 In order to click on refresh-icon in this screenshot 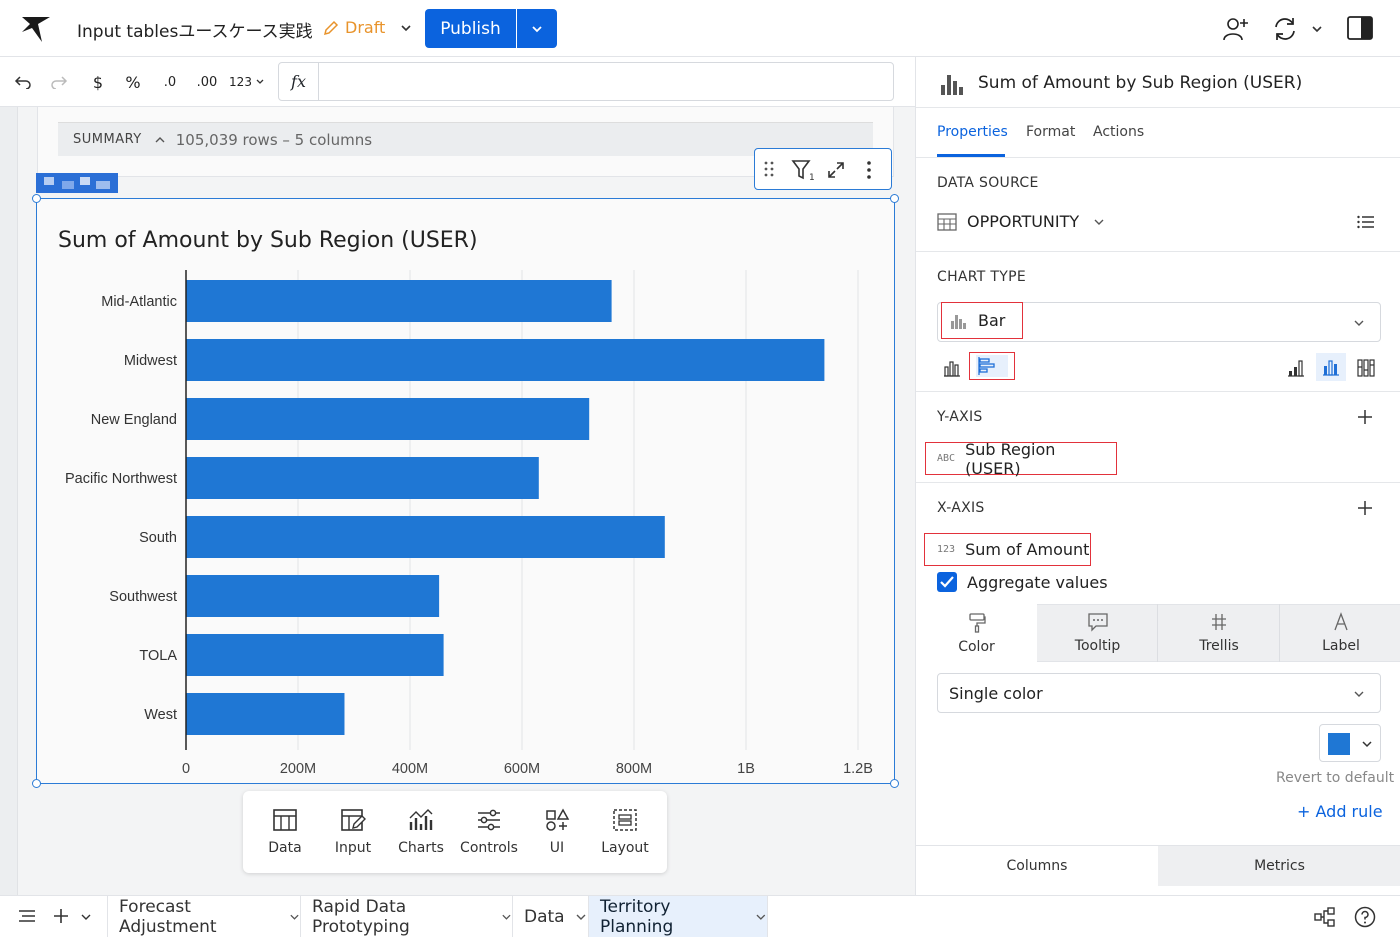, I will do `click(1285, 29)`.